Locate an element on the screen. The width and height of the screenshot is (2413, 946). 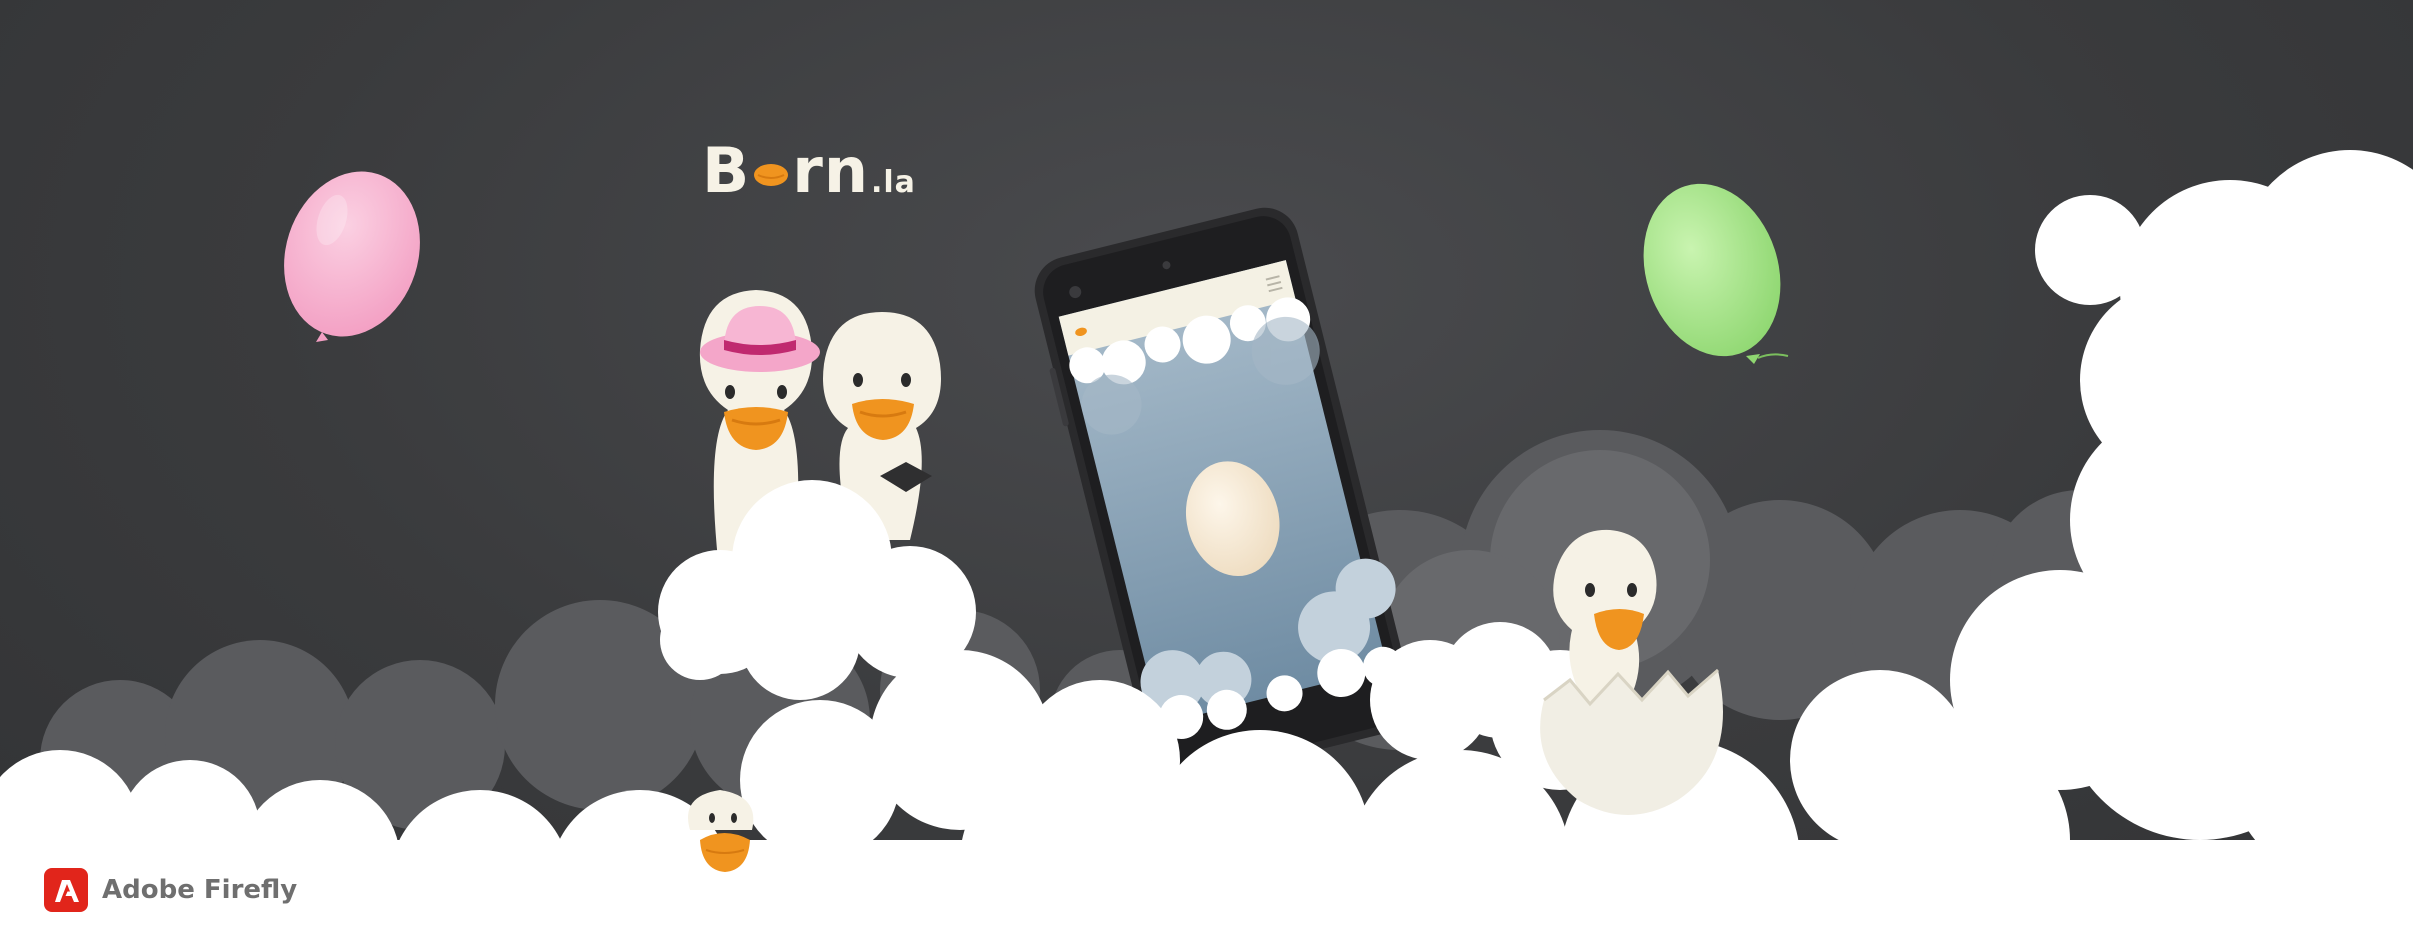
logo-suffix: .la is located at coordinates (893, 182).